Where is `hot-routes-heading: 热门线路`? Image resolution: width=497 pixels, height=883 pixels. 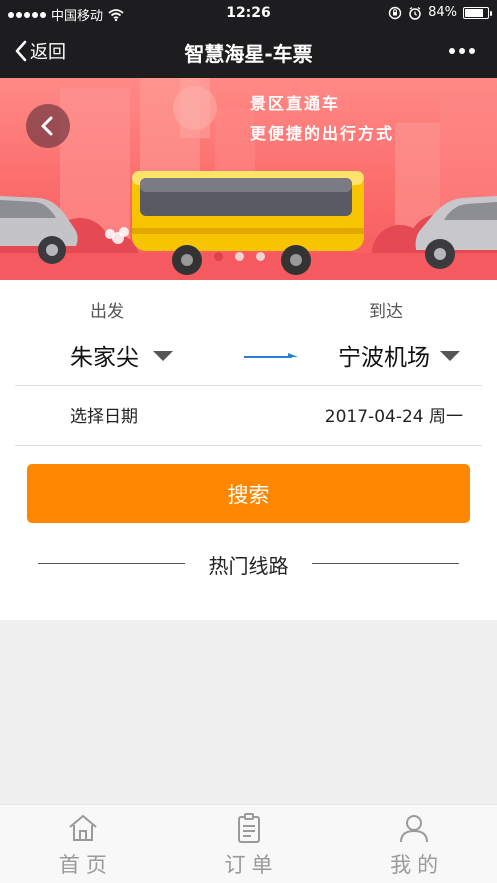 hot-routes-heading: 热门线路 is located at coordinates (248, 566).